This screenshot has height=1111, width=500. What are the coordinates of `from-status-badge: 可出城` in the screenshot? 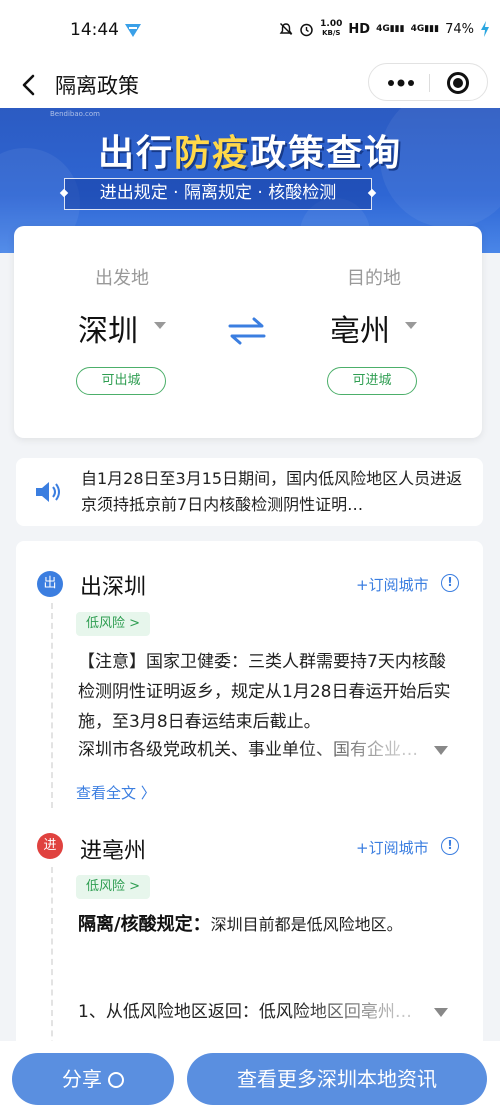 It's located at (121, 381).